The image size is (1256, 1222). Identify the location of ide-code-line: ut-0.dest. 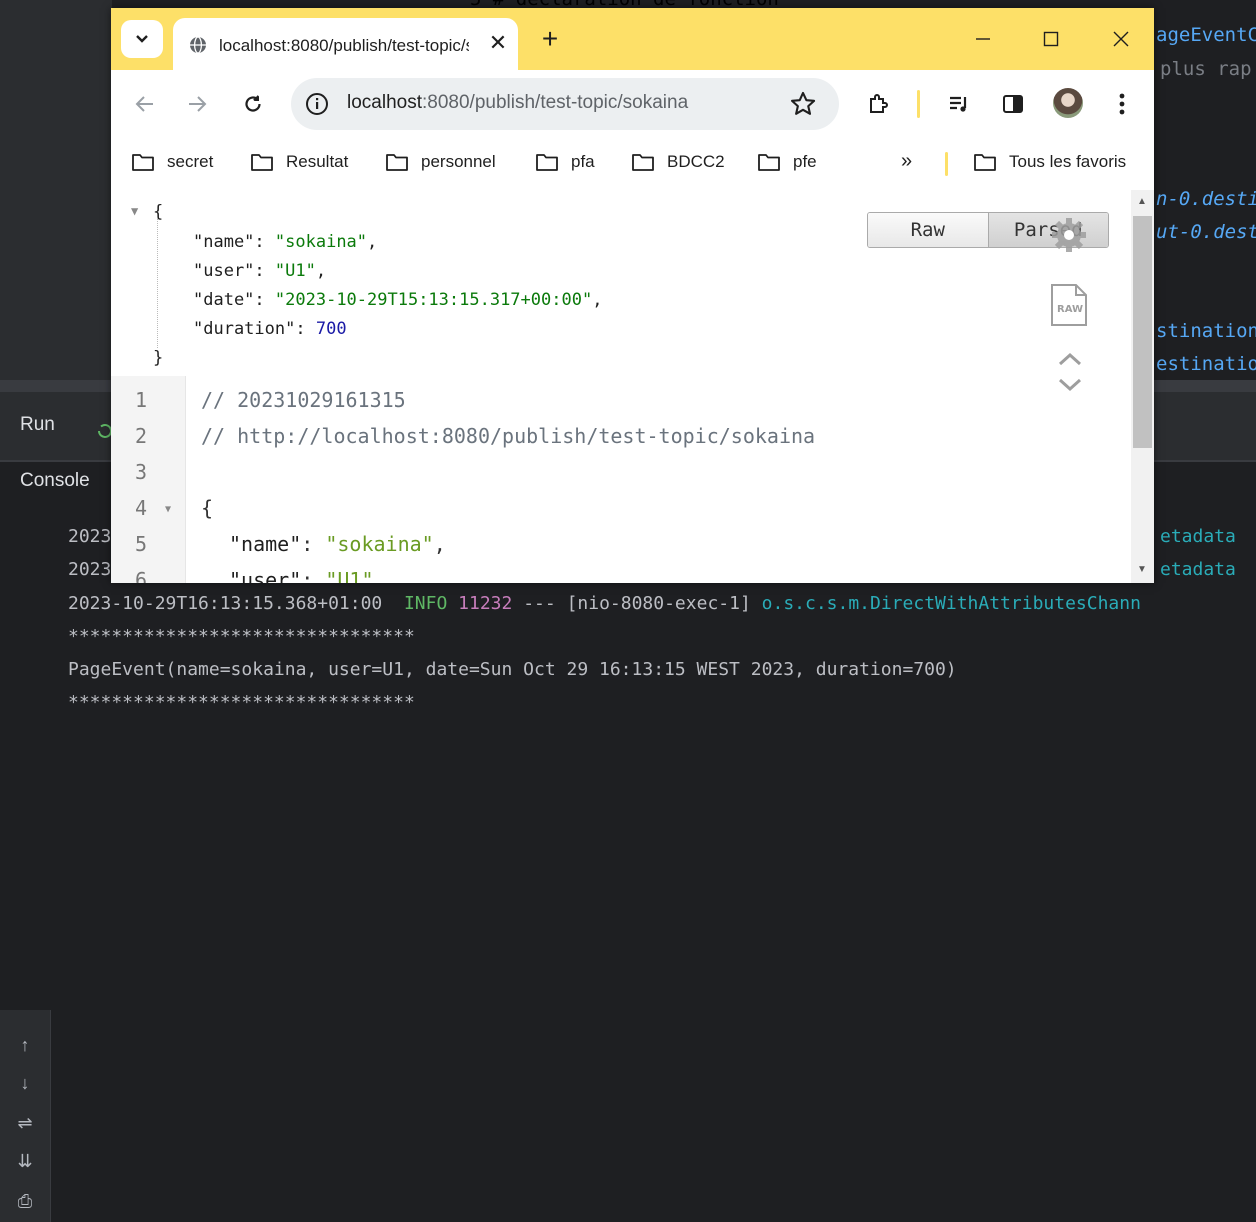
(1206, 232).